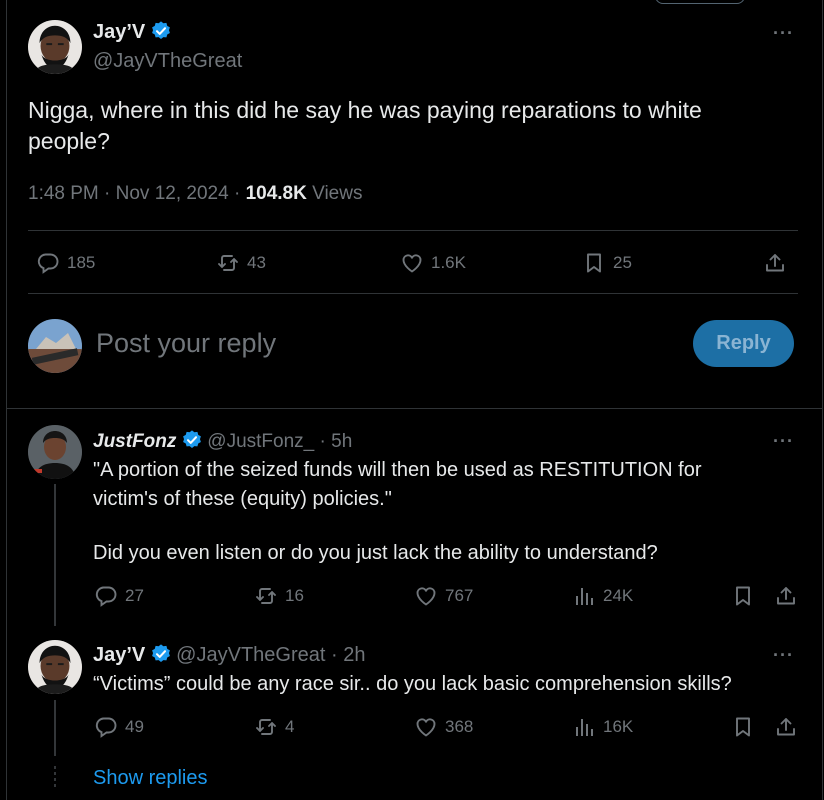 Image resolution: width=824 pixels, height=800 pixels. What do you see at coordinates (822, 400) in the screenshot?
I see `frame-right-border` at bounding box center [822, 400].